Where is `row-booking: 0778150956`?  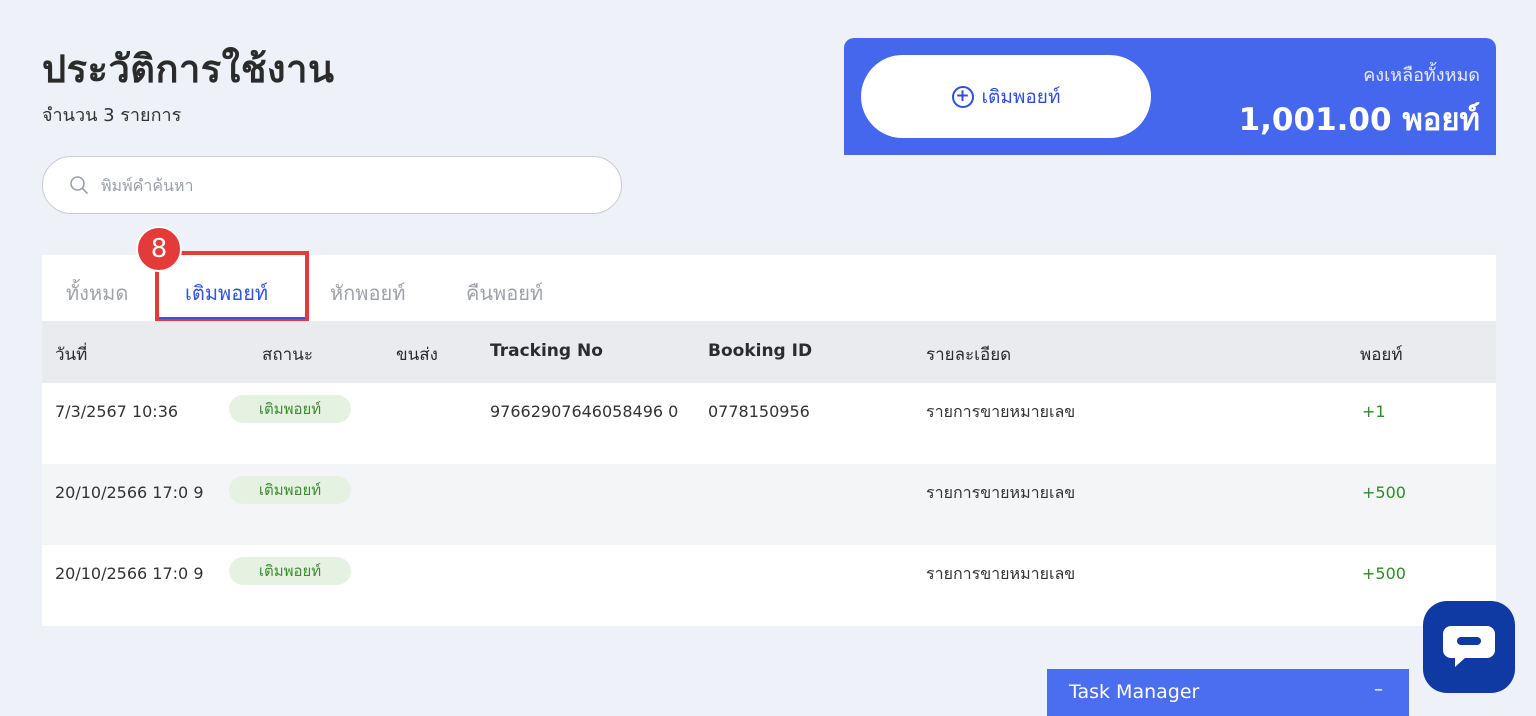 row-booking: 0778150956 is located at coordinates (759, 411).